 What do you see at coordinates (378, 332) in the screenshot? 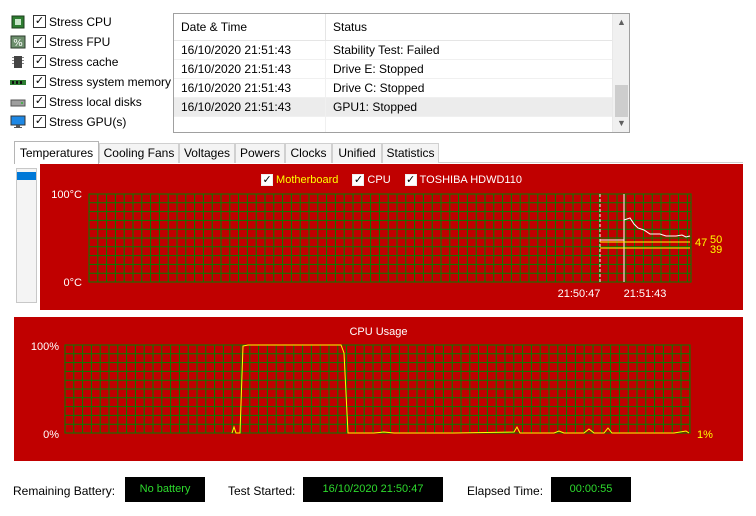
I see `cpu-usage-title: CPU Usage` at bounding box center [378, 332].